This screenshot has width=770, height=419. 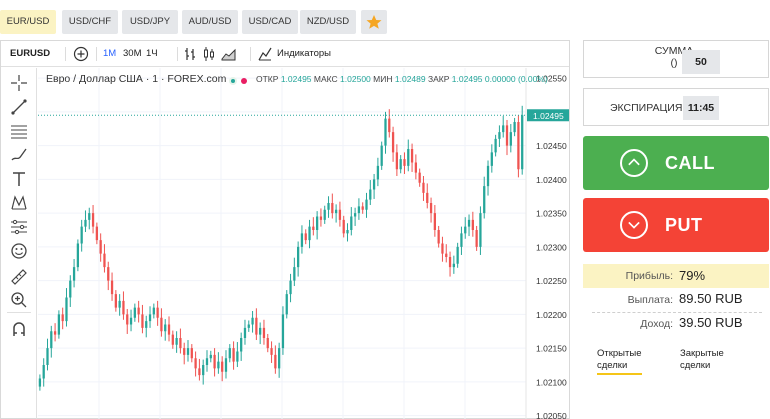 What do you see at coordinates (19, 155) in the screenshot?
I see `brush-icon` at bounding box center [19, 155].